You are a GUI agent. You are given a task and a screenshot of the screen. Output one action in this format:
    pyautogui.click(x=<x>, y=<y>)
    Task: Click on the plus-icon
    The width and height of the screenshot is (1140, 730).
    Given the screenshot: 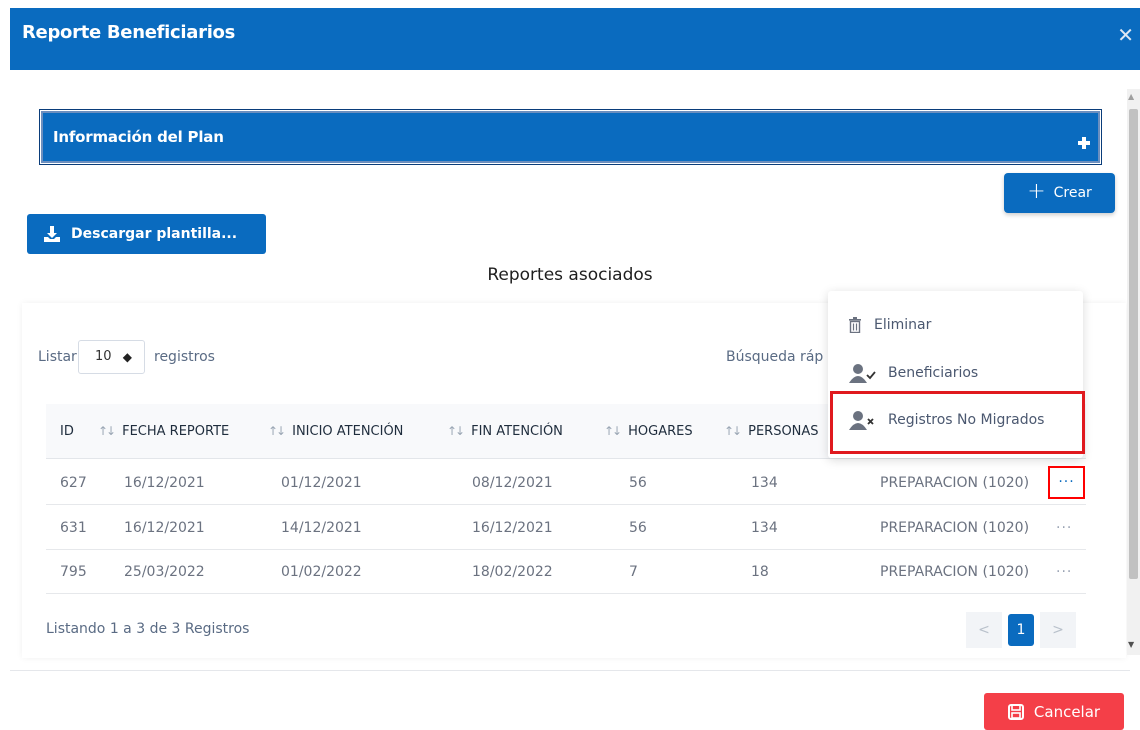 What is the action you would take?
    pyautogui.click(x=1084, y=143)
    